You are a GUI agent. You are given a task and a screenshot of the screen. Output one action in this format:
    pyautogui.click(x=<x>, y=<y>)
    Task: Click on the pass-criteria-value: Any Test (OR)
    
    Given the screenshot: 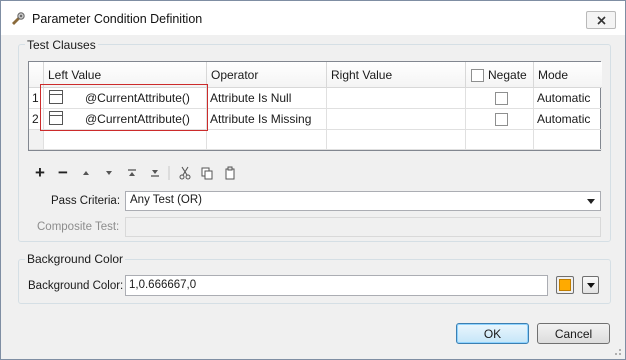 What is the action you would take?
    pyautogui.click(x=166, y=200)
    